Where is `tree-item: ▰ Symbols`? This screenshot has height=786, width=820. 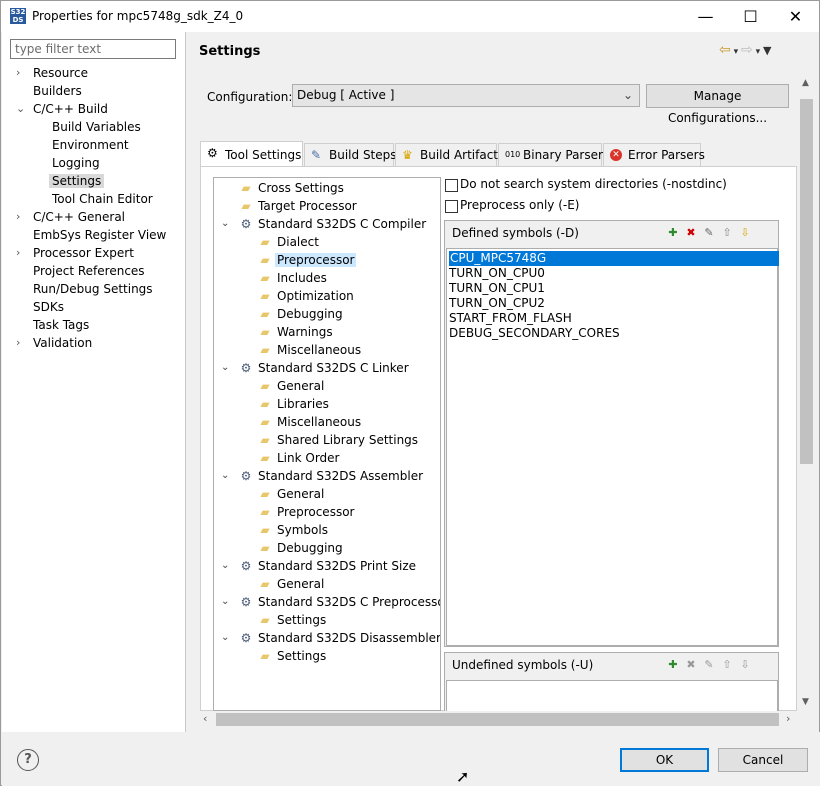 tree-item: ▰ Symbols is located at coordinates (292, 530).